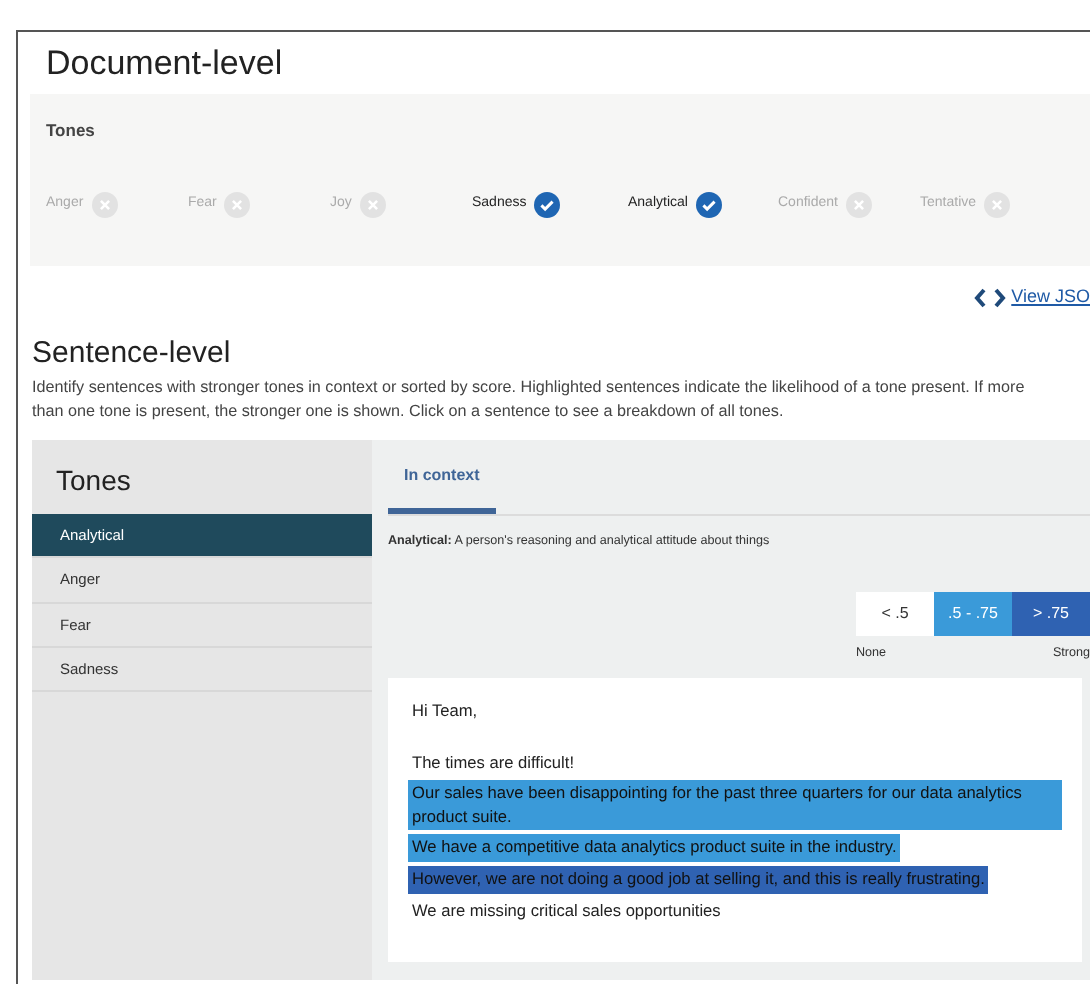 This screenshot has height=984, width=1090. I want to click on tab: In context, so click(442, 477).